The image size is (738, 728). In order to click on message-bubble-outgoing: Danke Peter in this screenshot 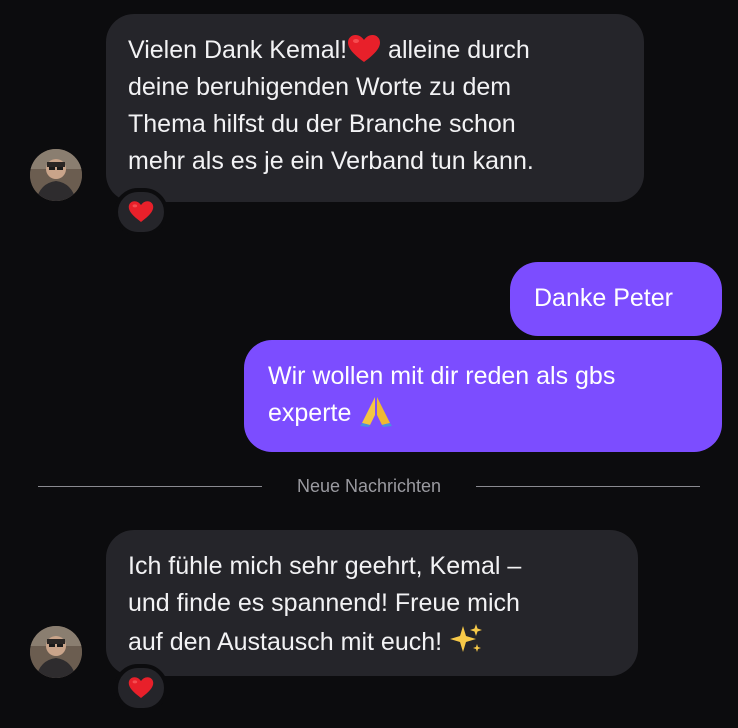, I will do `click(616, 299)`.